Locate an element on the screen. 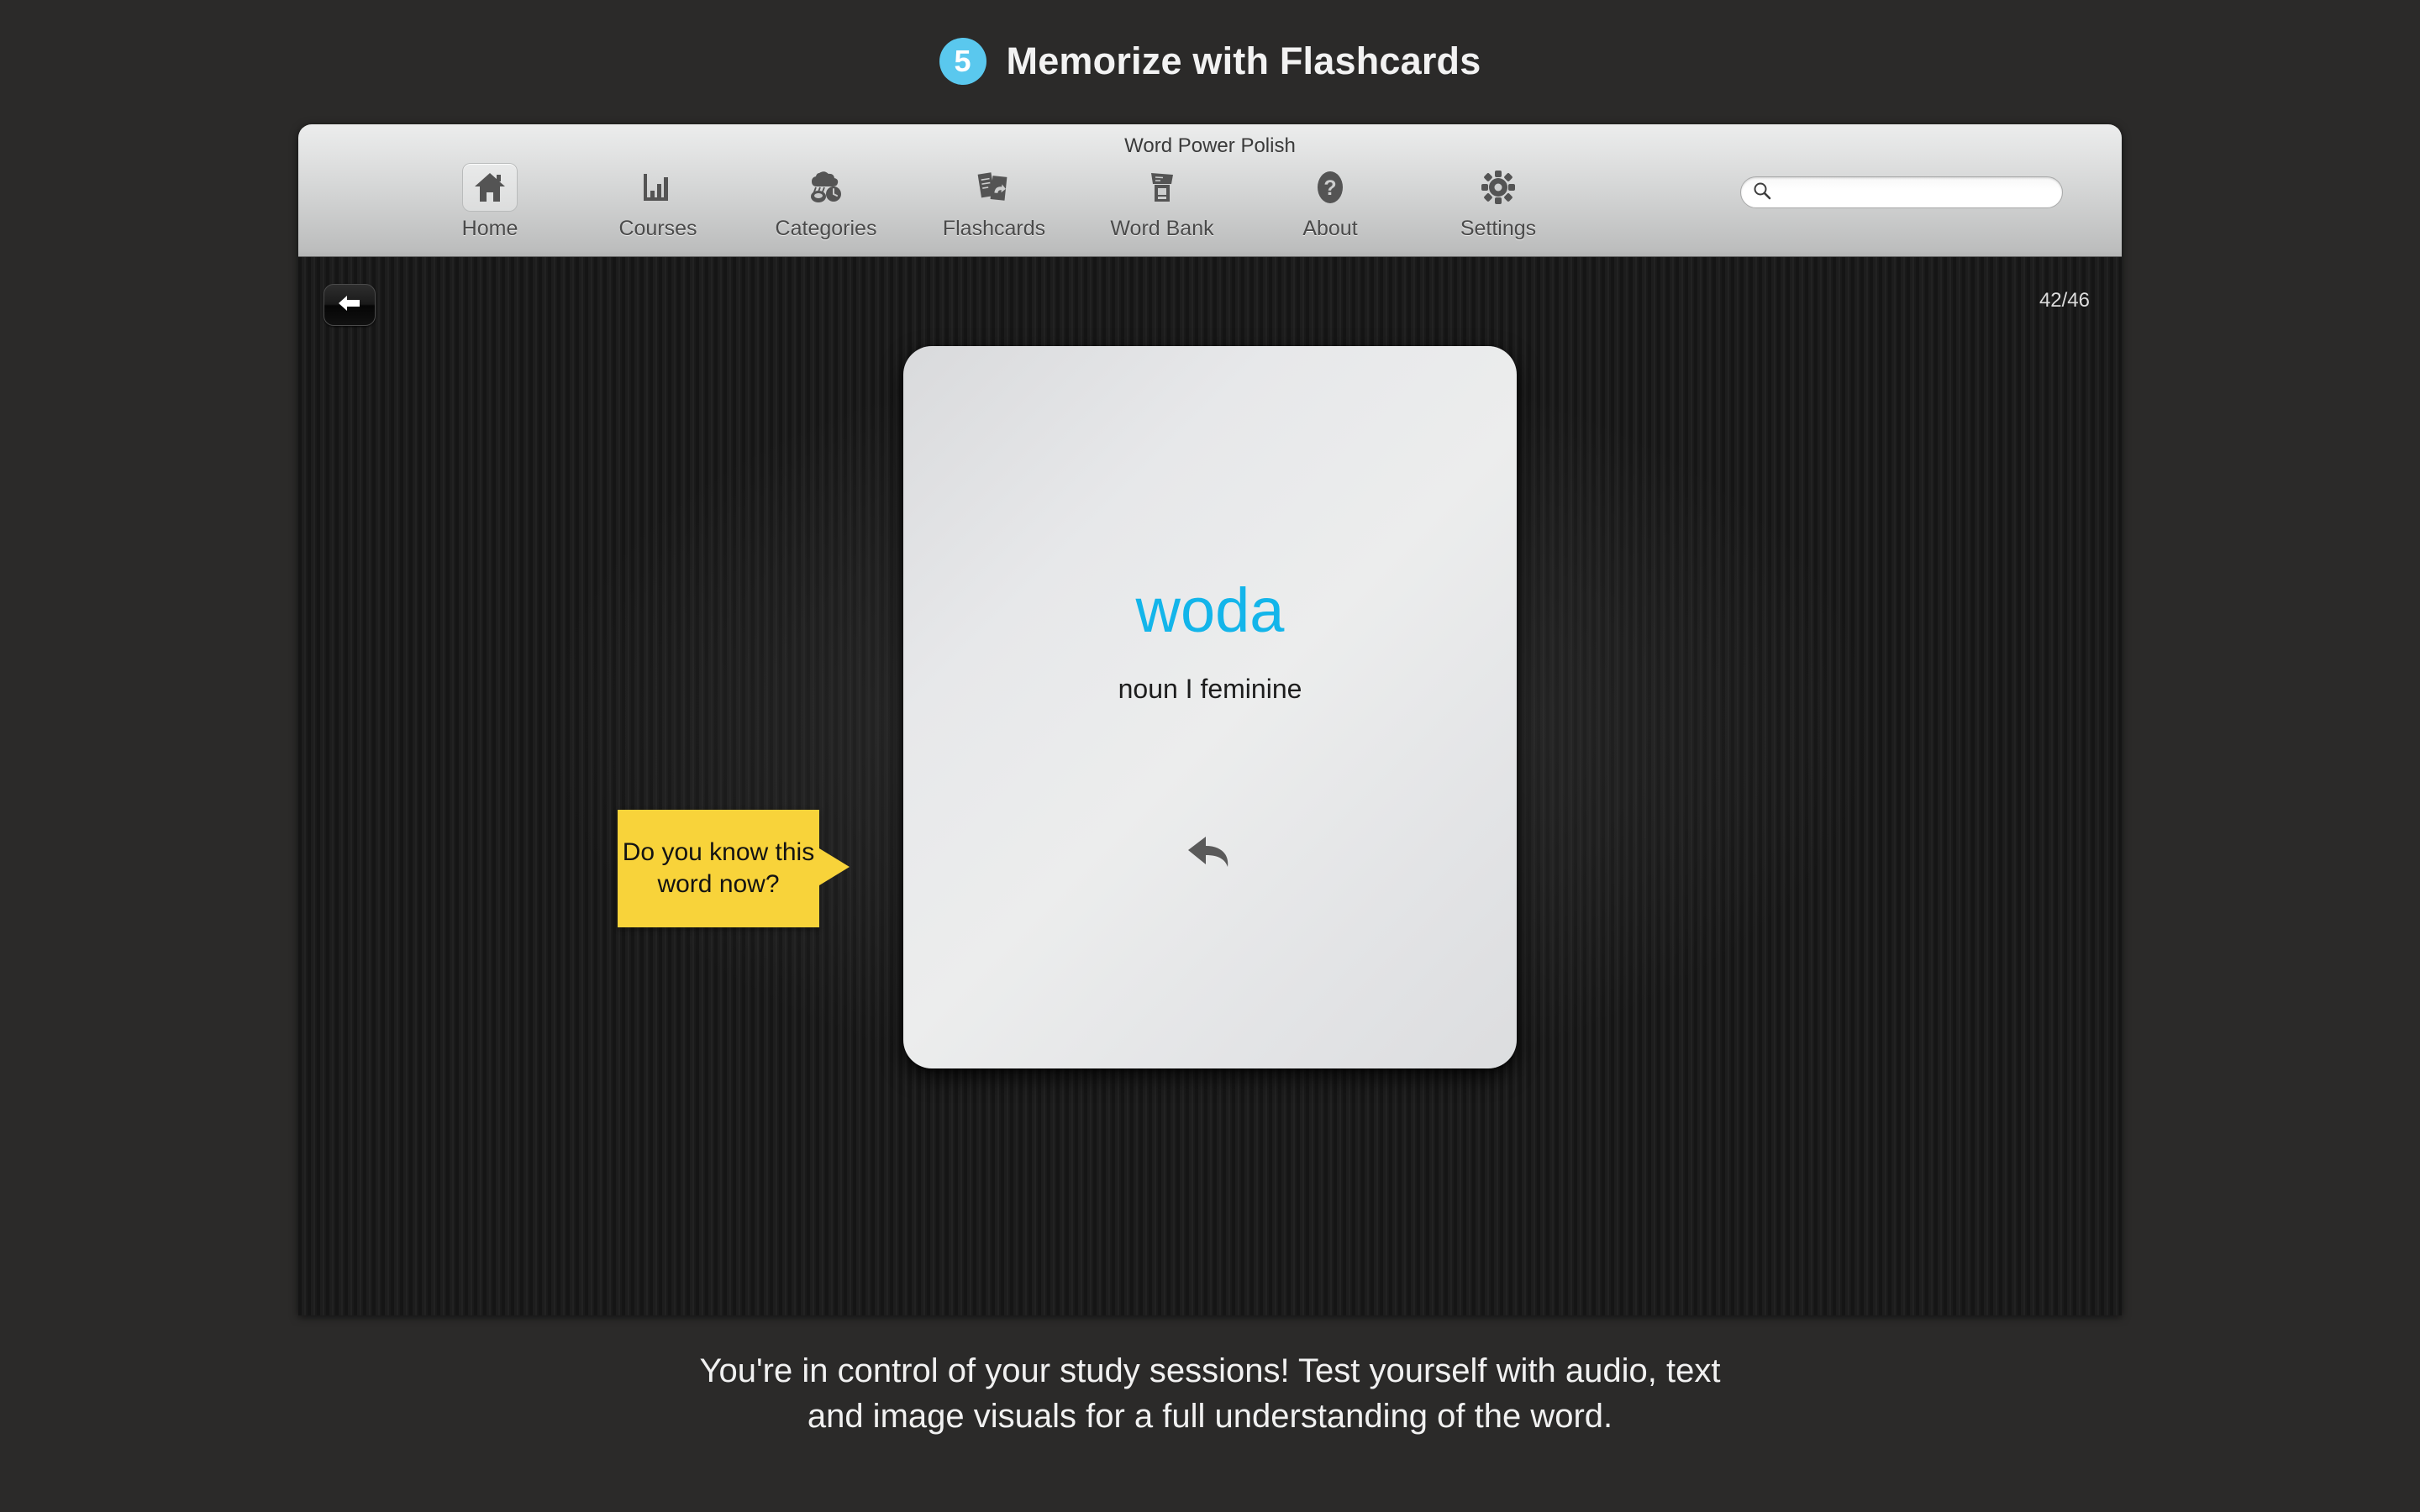 The width and height of the screenshot is (2420, 1512). toolbar-item-home: Home is located at coordinates (490, 202).